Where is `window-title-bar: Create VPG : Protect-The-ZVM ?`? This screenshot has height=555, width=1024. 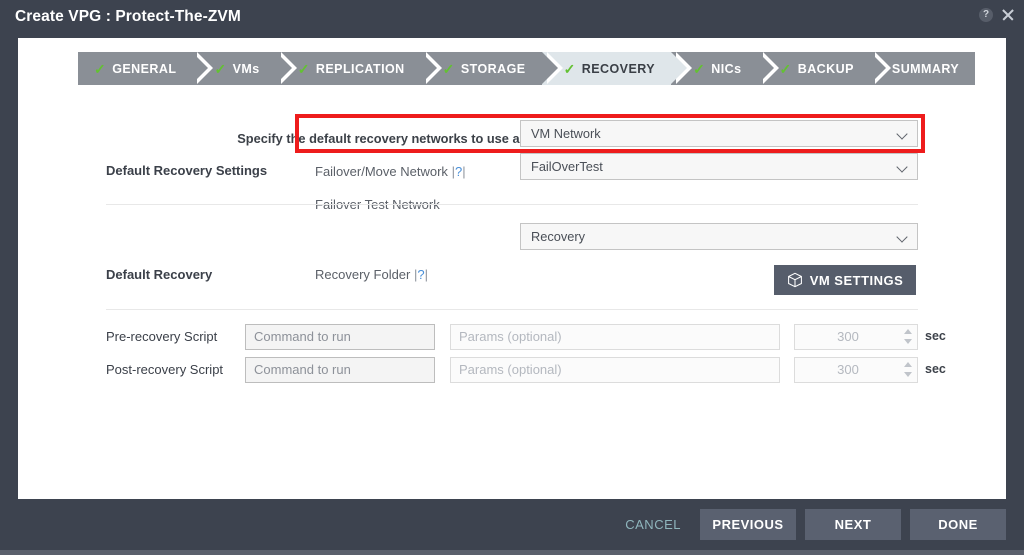 window-title-bar: Create VPG : Protect-The-ZVM ? is located at coordinates (512, 19).